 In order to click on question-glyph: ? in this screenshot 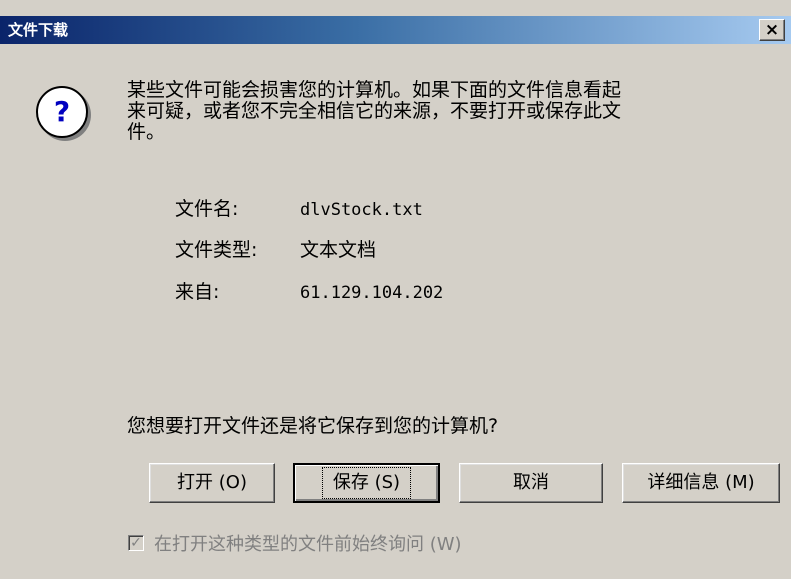, I will do `click(62, 111)`.